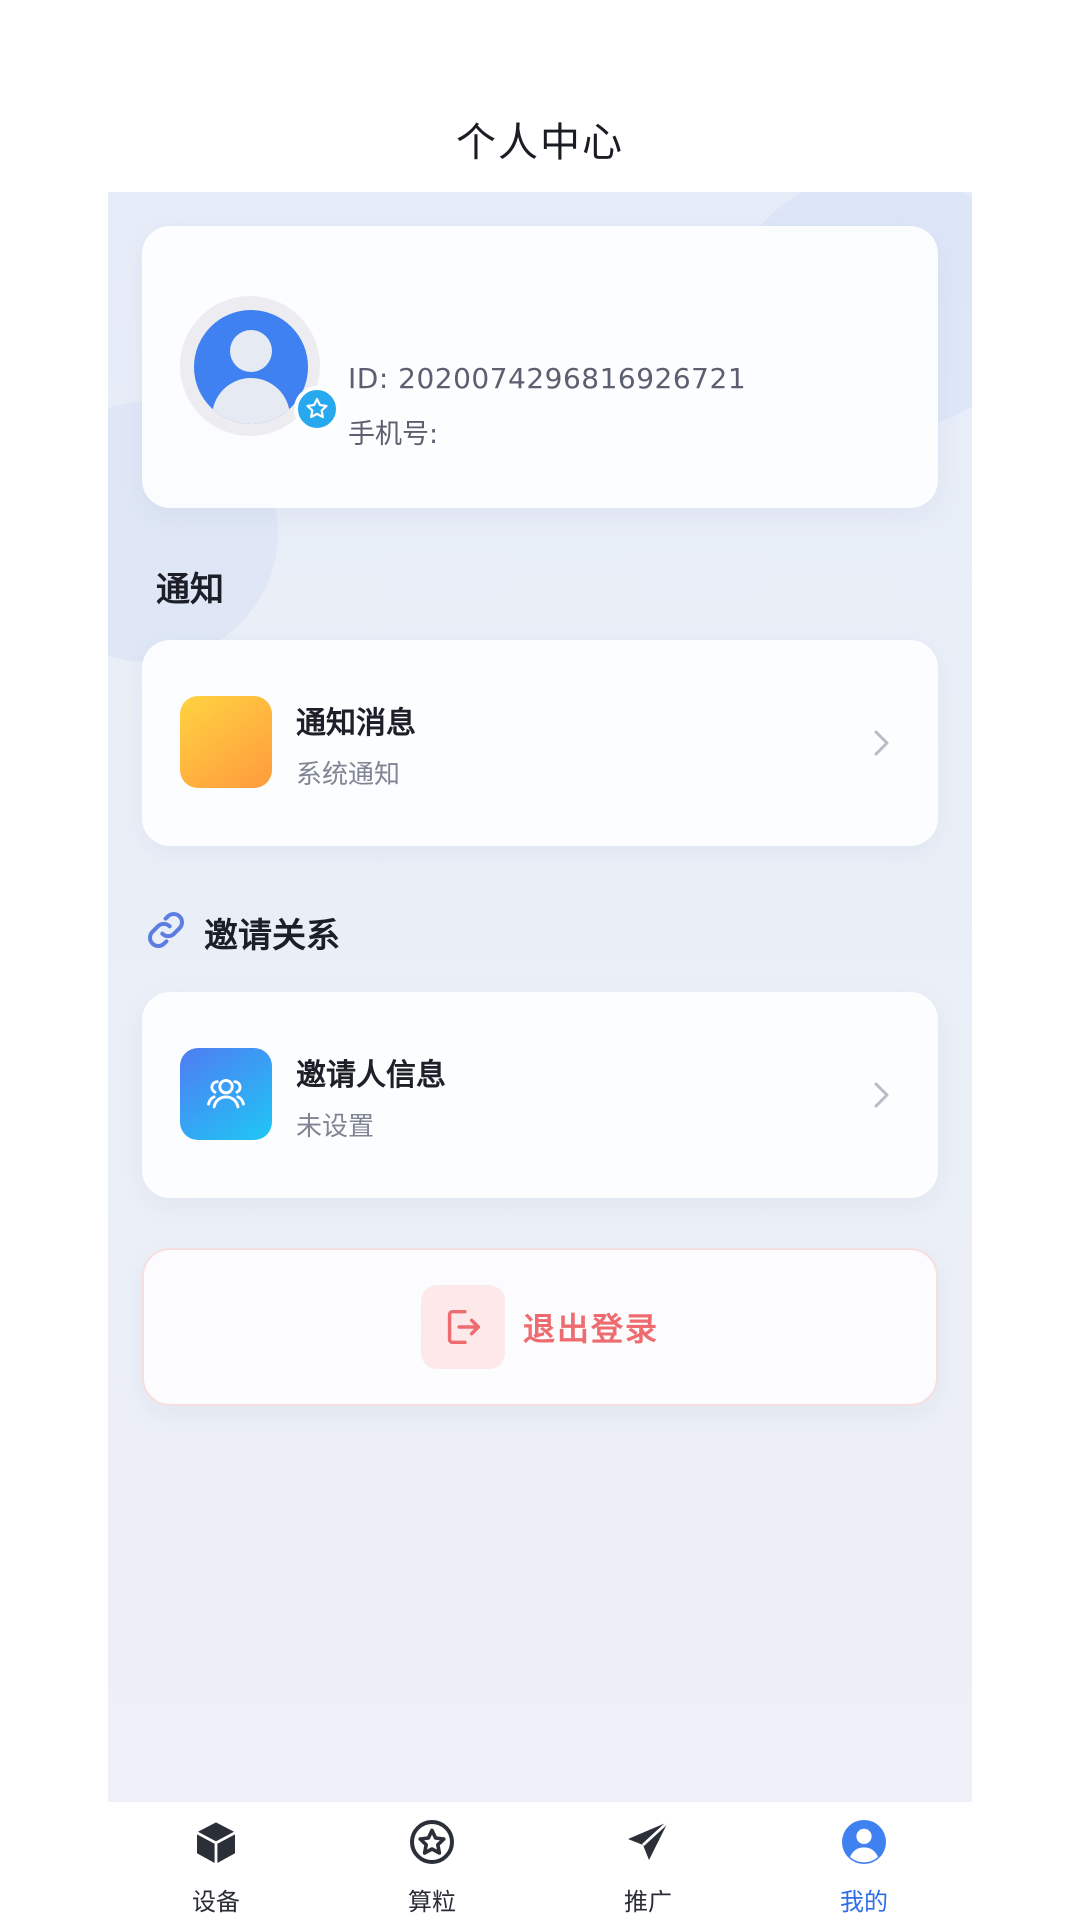 This screenshot has width=1080, height=1920. Describe the element at coordinates (547, 378) in the screenshot. I see `user-id: ID: 2020074296816926721` at that location.